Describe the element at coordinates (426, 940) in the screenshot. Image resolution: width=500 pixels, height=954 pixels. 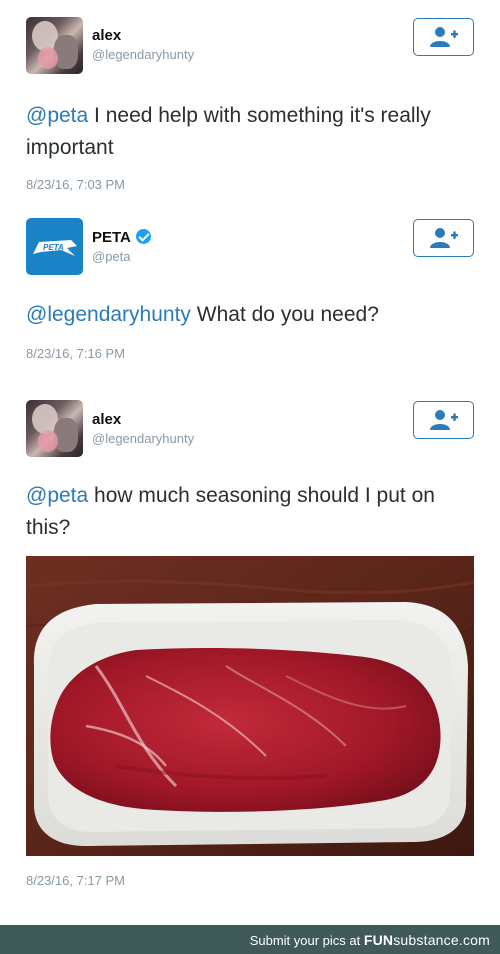
I see `watermark-brand: FUNsubstance.com` at that location.